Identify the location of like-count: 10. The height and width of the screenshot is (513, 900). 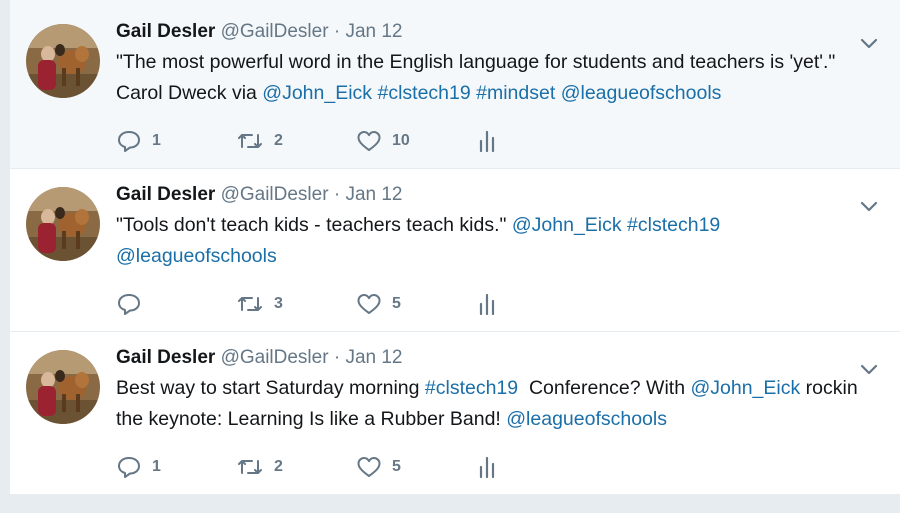
(401, 140).